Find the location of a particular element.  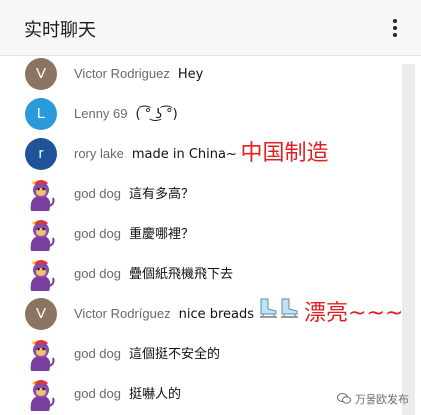

chat-message: L Lenny 69 ( ͡° ͜ʖ ͡°) is located at coordinates (201, 116).